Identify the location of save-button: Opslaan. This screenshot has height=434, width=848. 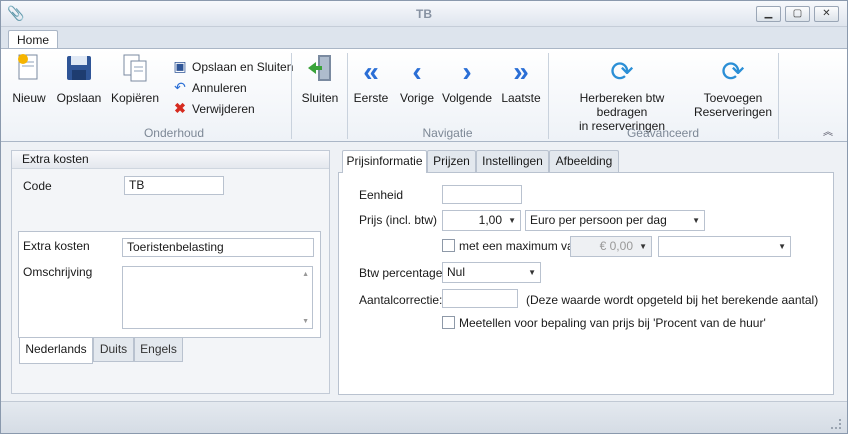
(79, 79).